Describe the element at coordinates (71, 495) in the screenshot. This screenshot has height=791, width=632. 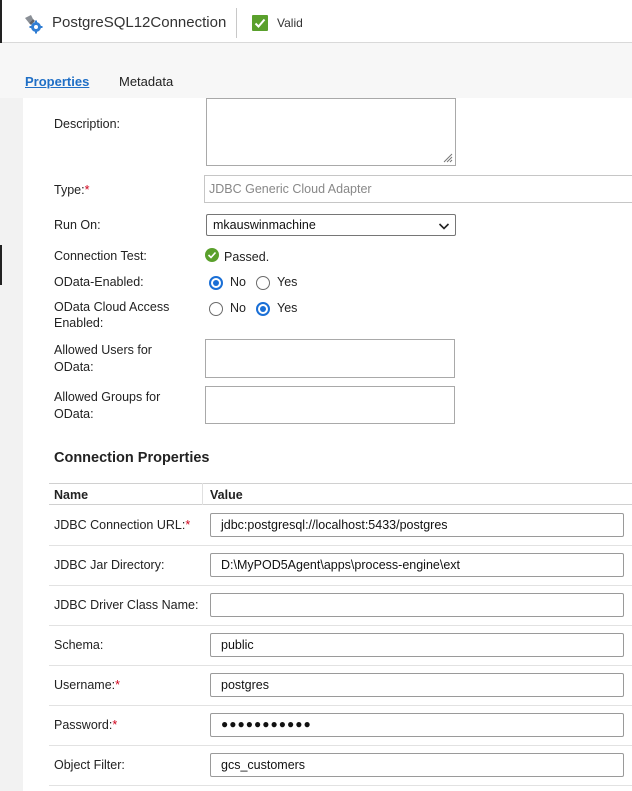
I see `grid-column-name: Name` at that location.